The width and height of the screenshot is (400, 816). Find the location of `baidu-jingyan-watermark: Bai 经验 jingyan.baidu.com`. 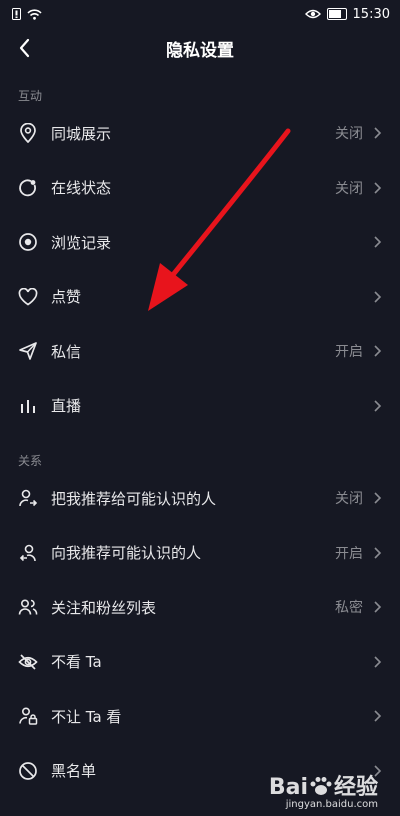

baidu-jingyan-watermark: Bai 经验 jingyan.baidu.com is located at coordinates (323, 789).